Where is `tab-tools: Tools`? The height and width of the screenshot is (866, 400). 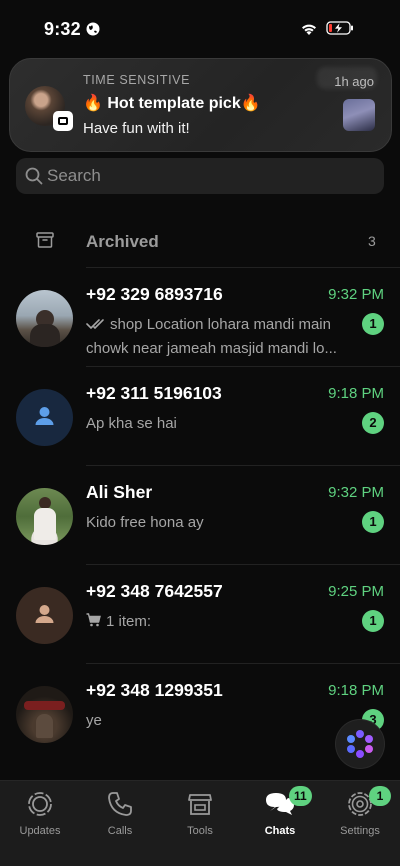
tab-tools: Tools is located at coordinates (200, 813).